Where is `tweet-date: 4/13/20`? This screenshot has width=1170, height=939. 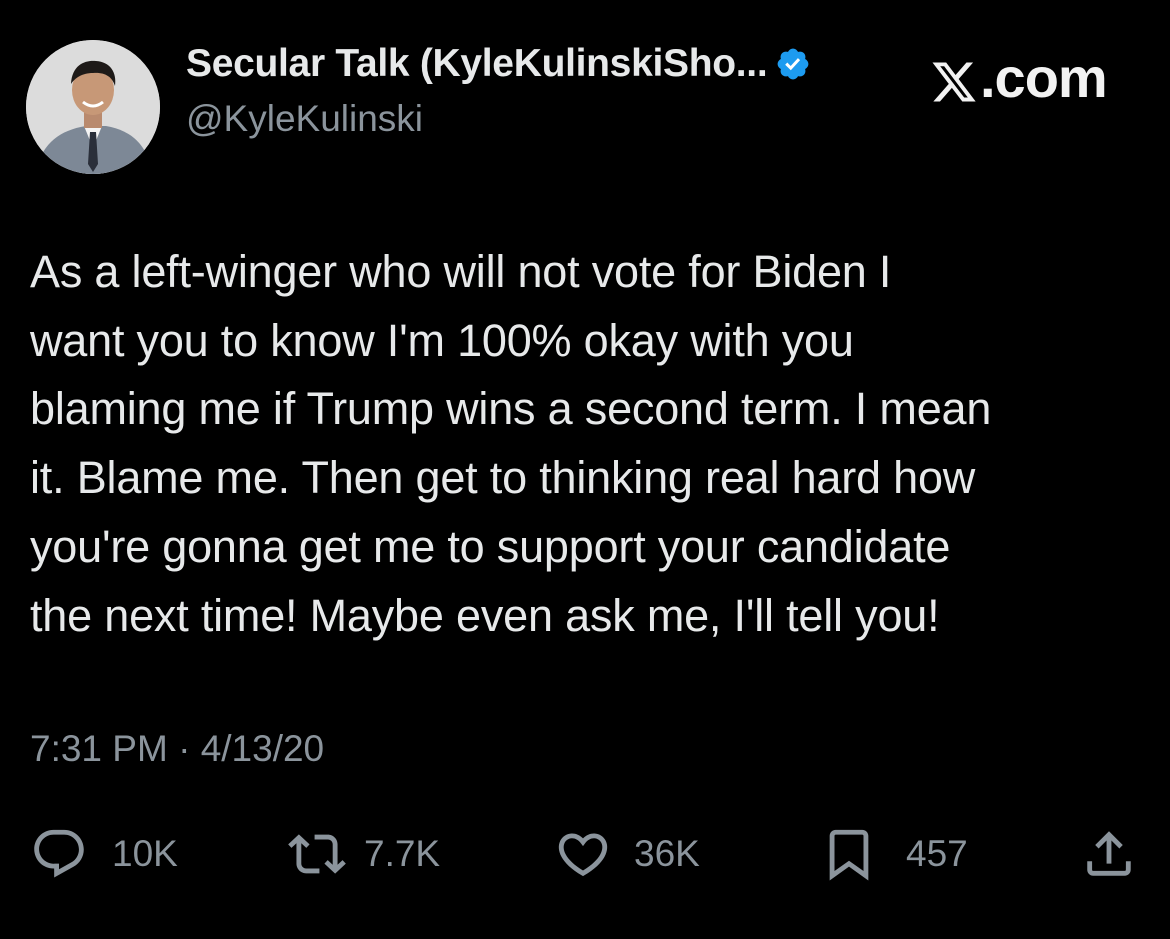
tweet-date: 4/13/20 is located at coordinates (262, 748).